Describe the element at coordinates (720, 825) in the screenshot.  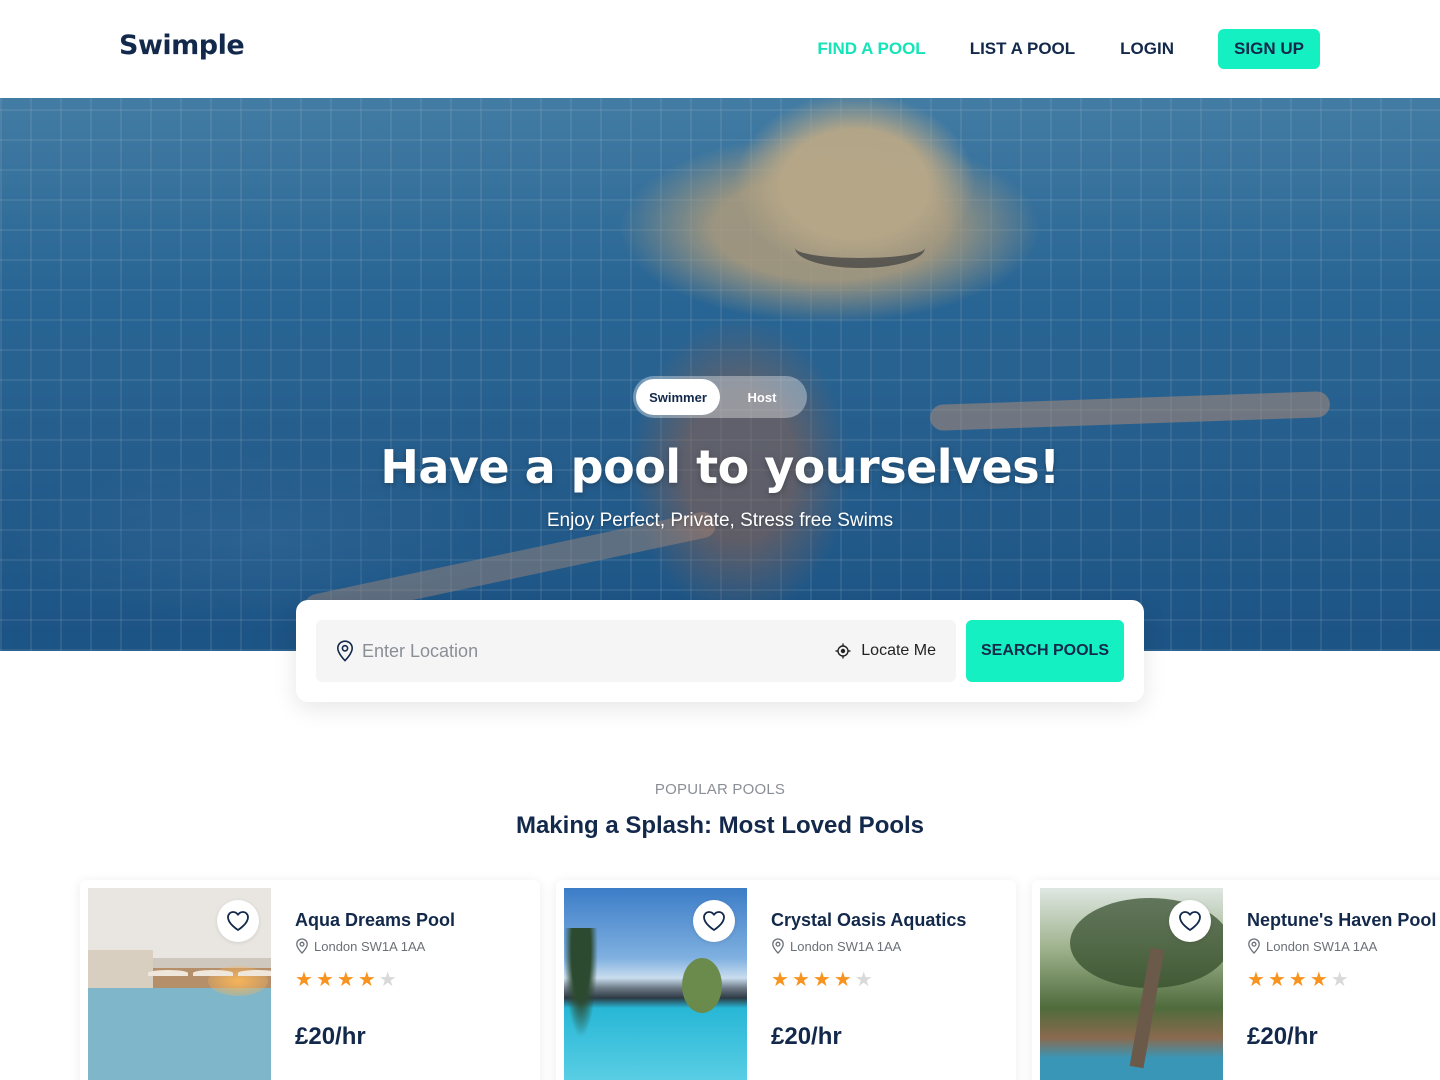
I see `section-title: Making a Splash: Most Loved Pools` at that location.